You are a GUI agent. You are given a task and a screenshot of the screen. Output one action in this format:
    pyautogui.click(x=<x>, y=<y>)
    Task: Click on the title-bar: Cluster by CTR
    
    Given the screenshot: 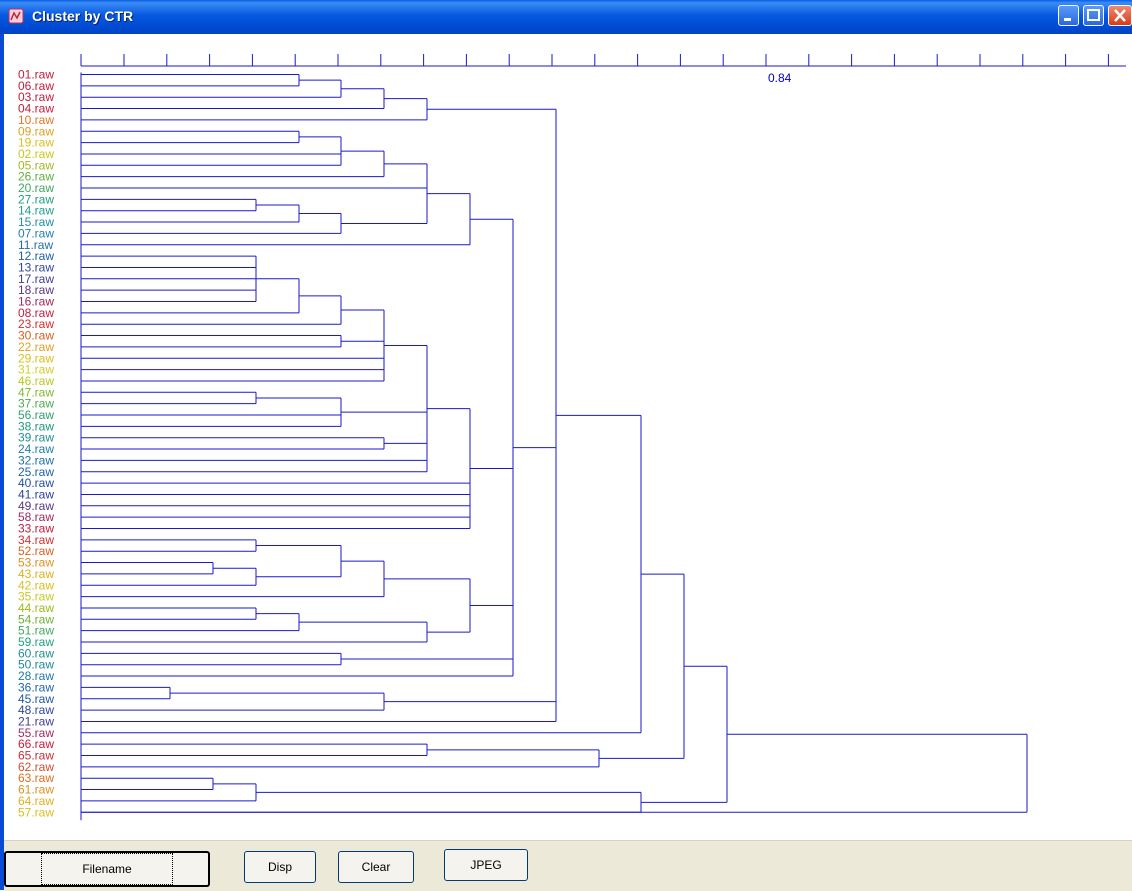 What is the action you would take?
    pyautogui.click(x=566, y=17)
    